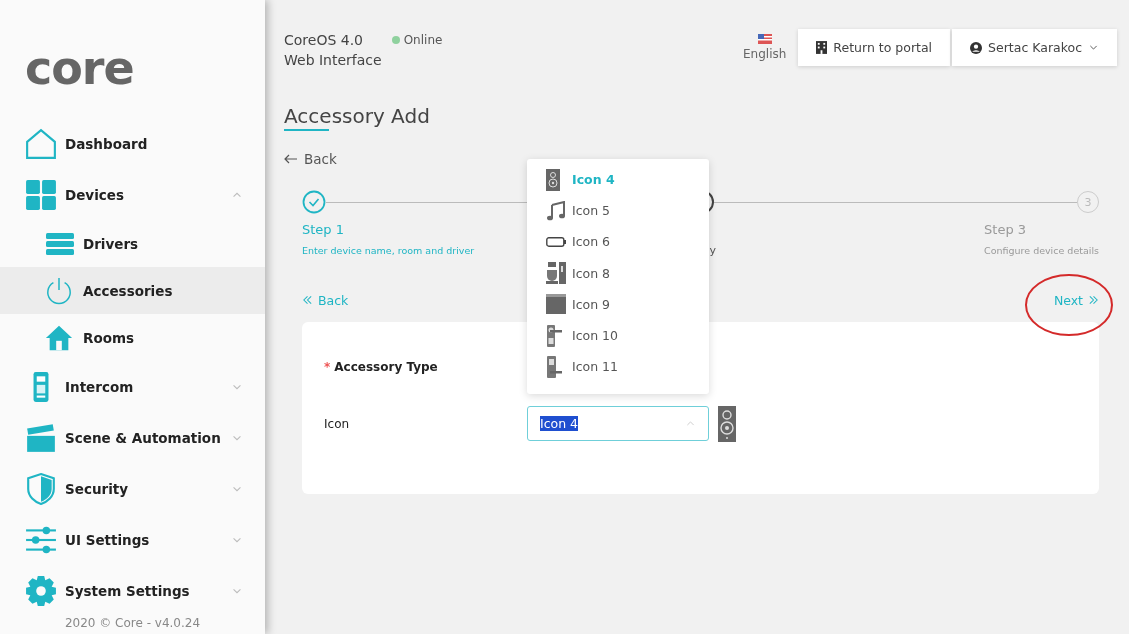 The height and width of the screenshot is (634, 1129). What do you see at coordinates (132, 194) in the screenshot?
I see `nav-item: Devices` at bounding box center [132, 194].